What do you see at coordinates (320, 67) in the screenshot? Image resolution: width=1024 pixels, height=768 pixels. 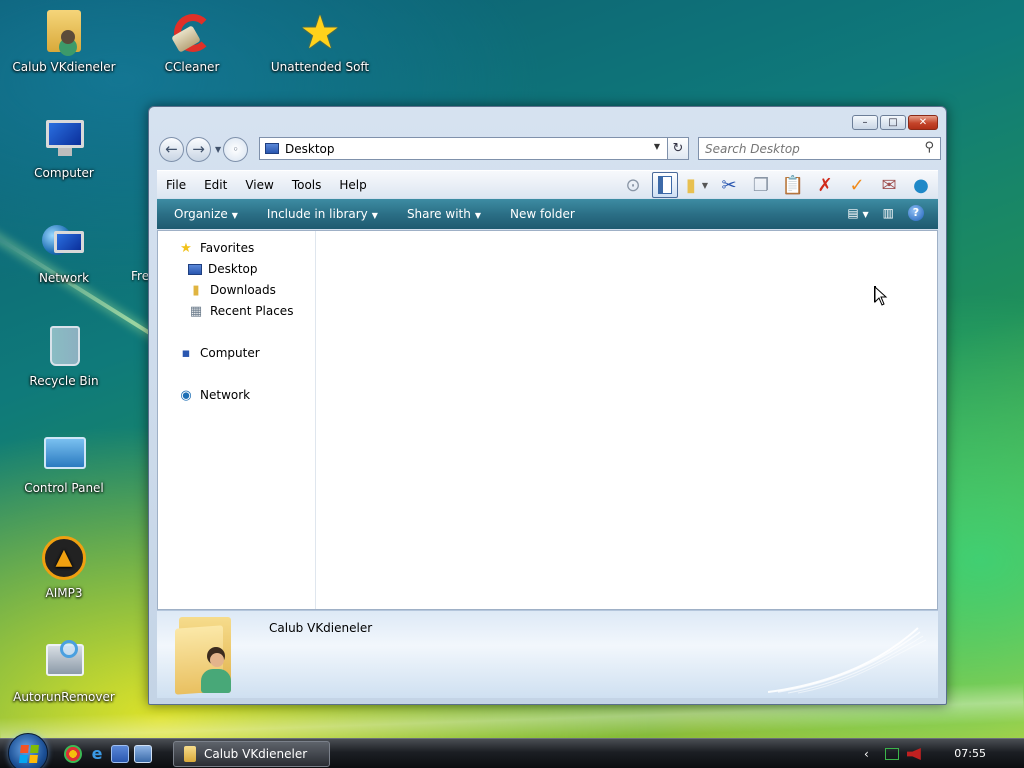 I see `desktop-icon-label: Unattended Soft` at bounding box center [320, 67].